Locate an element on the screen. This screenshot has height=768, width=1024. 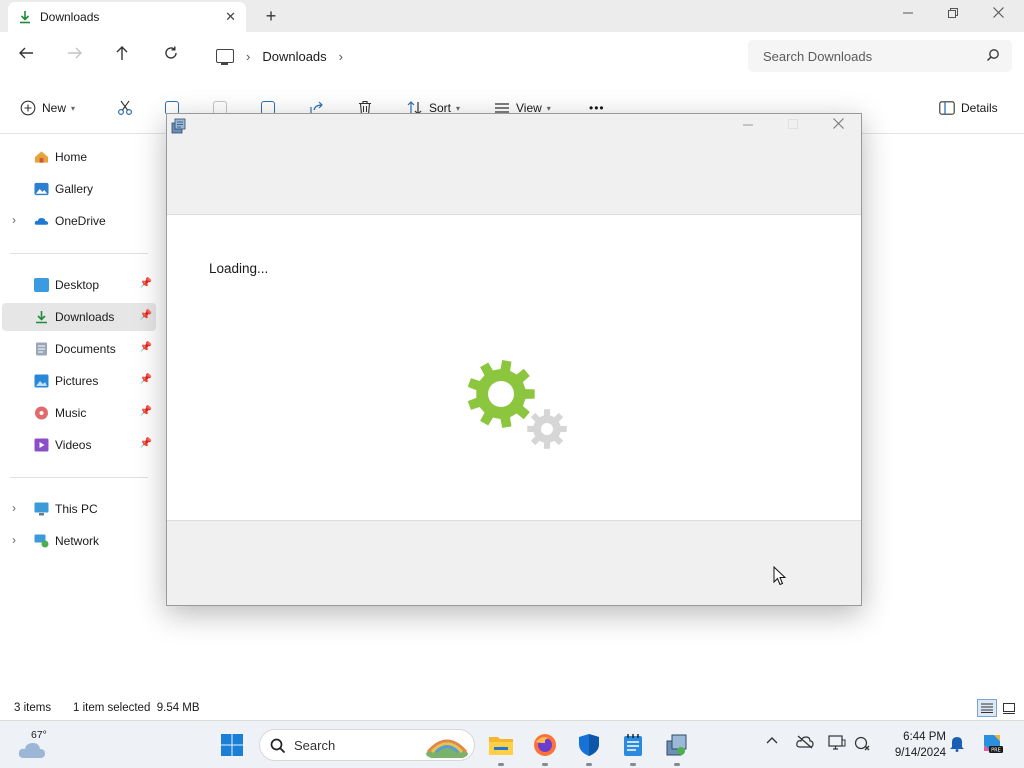
dialog-close-button is located at coordinates (838, 124).